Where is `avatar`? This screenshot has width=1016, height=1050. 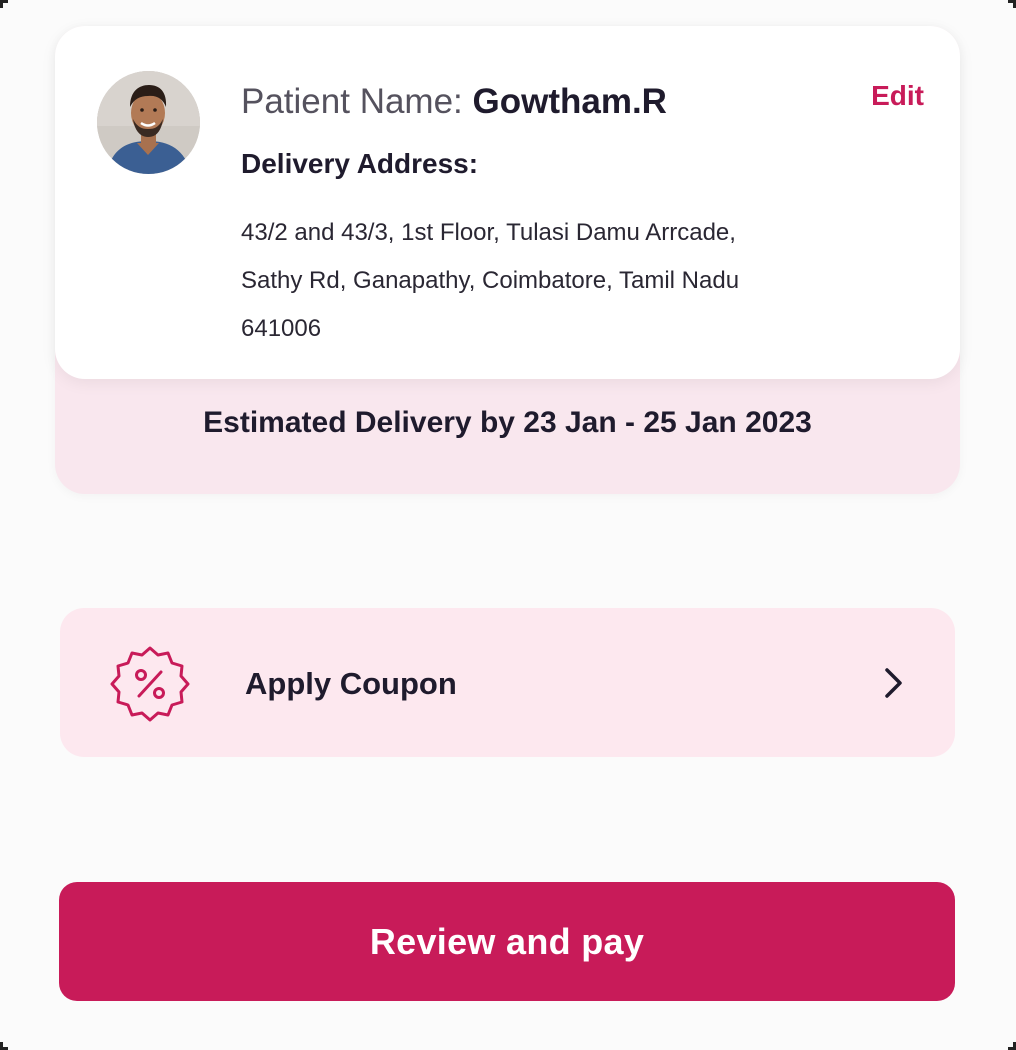 avatar is located at coordinates (148, 122).